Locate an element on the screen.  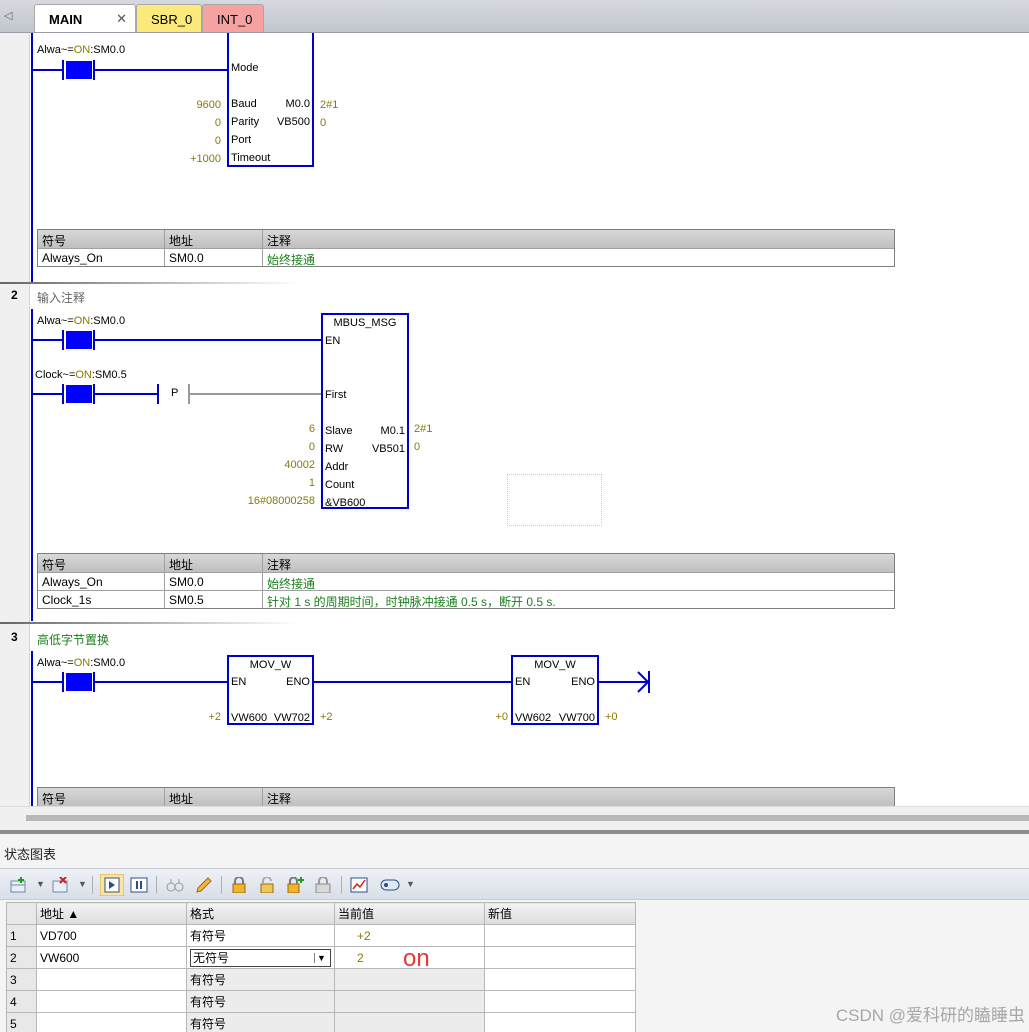
network-separator is located at coordinates (150, 283).